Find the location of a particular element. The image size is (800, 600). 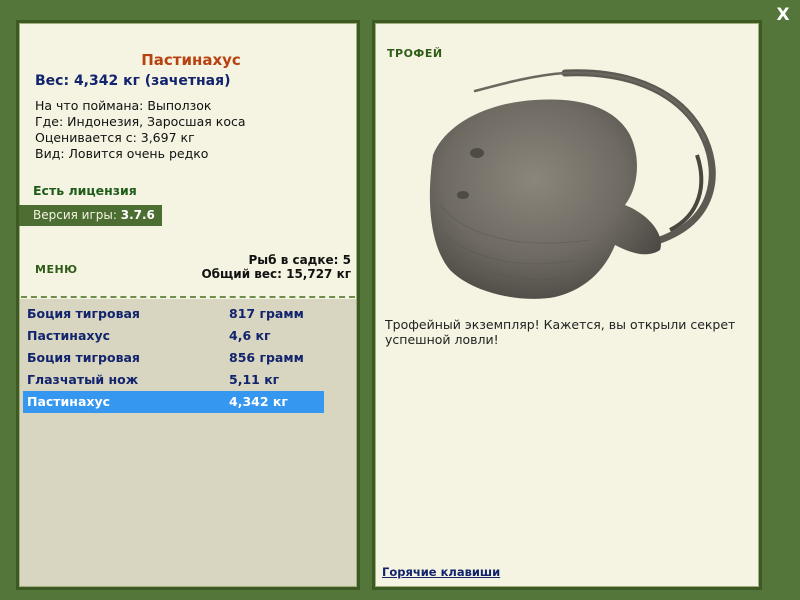

divider is located at coordinates (188, 297).